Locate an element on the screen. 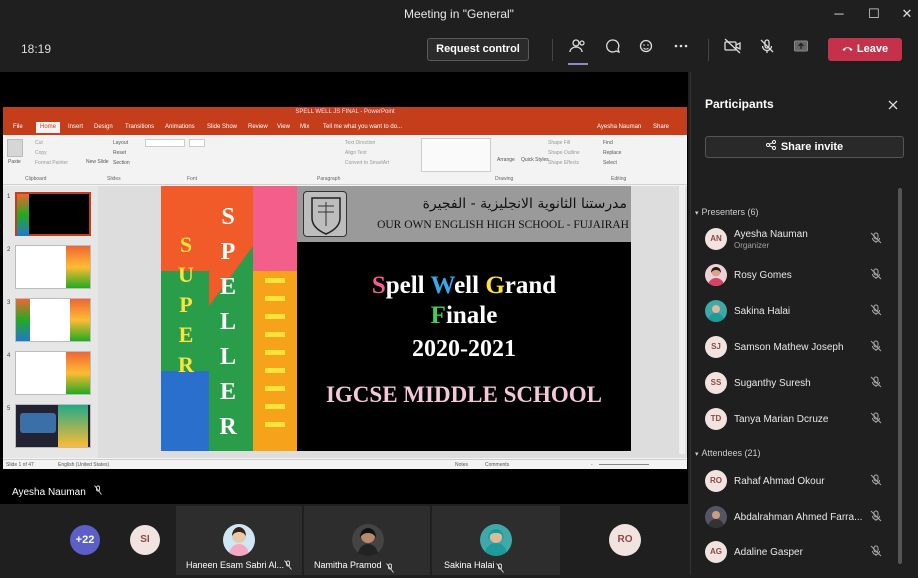 Image resolution: width=918 pixels, height=578 pixels. ppt-tab-home: Home is located at coordinates (48, 127).